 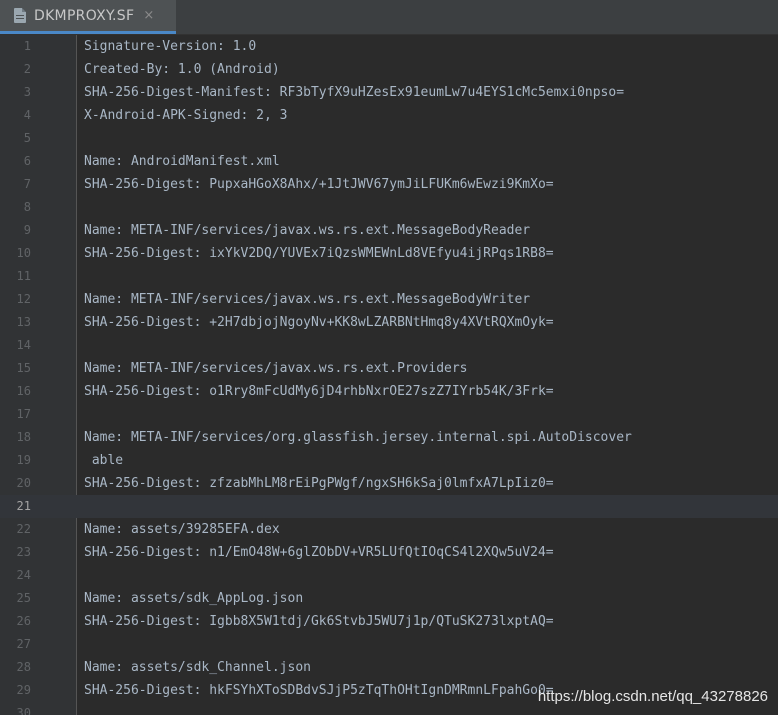 What do you see at coordinates (27, 184) in the screenshot?
I see `line-number: 7` at bounding box center [27, 184].